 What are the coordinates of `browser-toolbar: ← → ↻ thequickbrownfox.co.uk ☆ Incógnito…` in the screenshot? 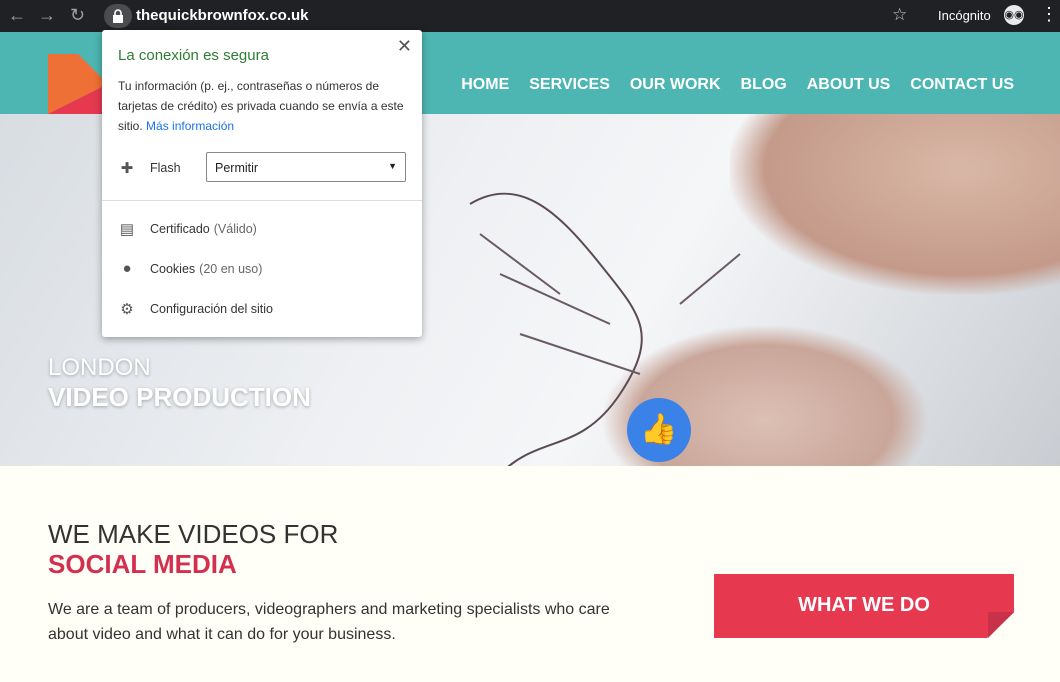 It's located at (530, 16).